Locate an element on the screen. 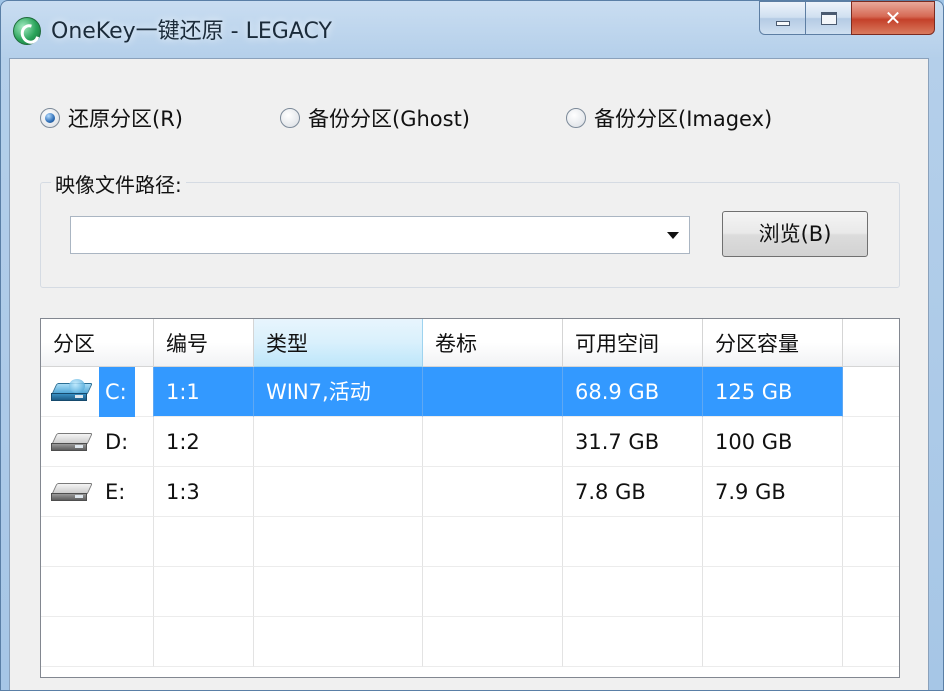  drive-letter: D: is located at coordinates (117, 441).